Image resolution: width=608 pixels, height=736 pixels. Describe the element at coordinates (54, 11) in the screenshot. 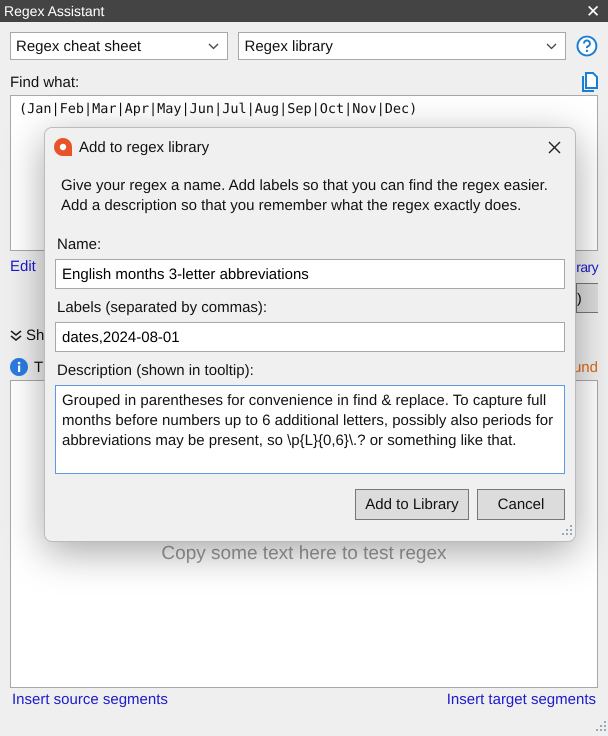

I see `window-title: Regex Assistant` at that location.